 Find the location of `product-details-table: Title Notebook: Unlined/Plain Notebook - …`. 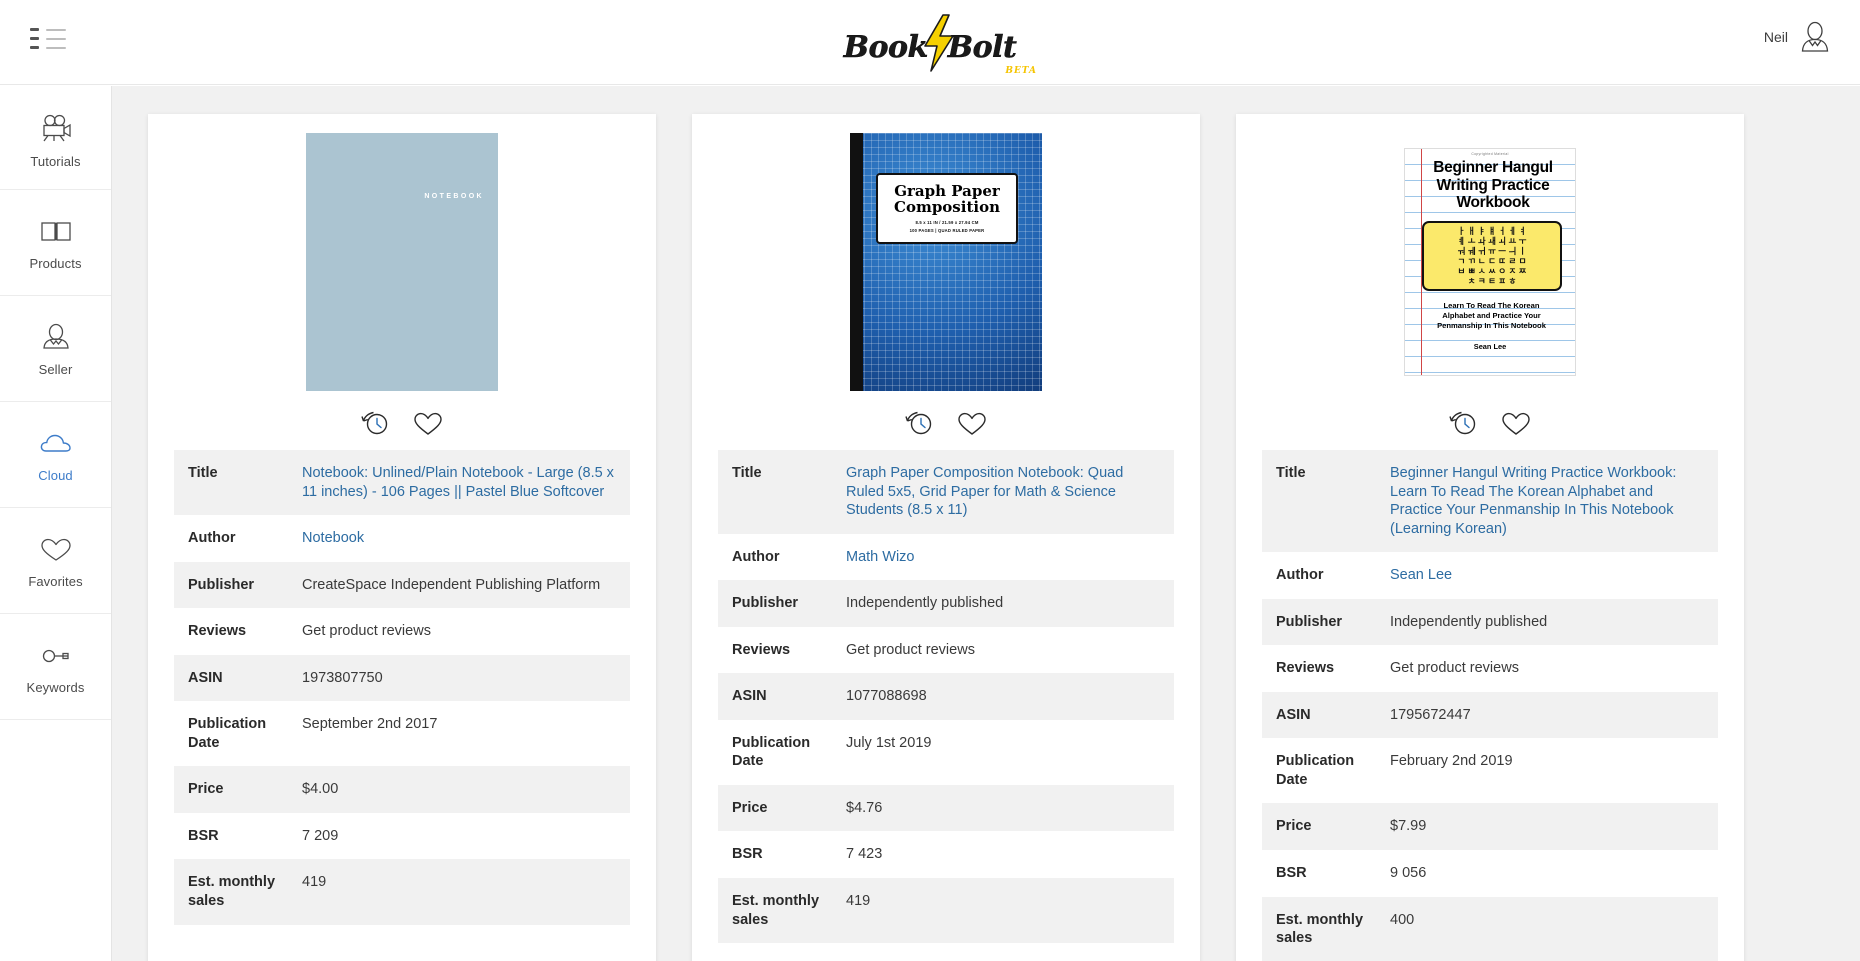

product-details-table: Title Notebook: Unlined/Plain Notebook - … is located at coordinates (402, 687).